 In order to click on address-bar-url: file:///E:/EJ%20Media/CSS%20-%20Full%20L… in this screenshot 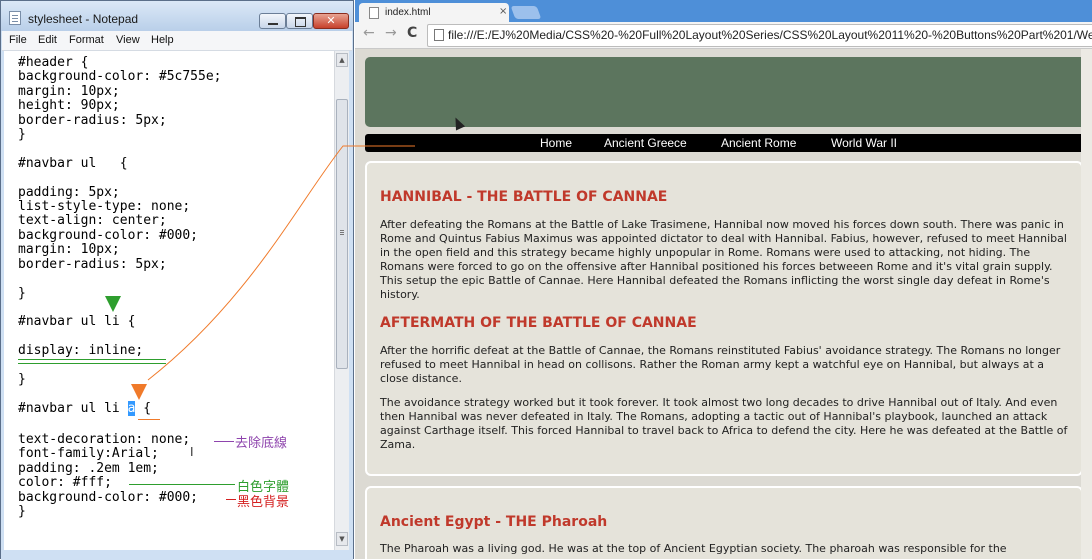, I will do `click(770, 35)`.